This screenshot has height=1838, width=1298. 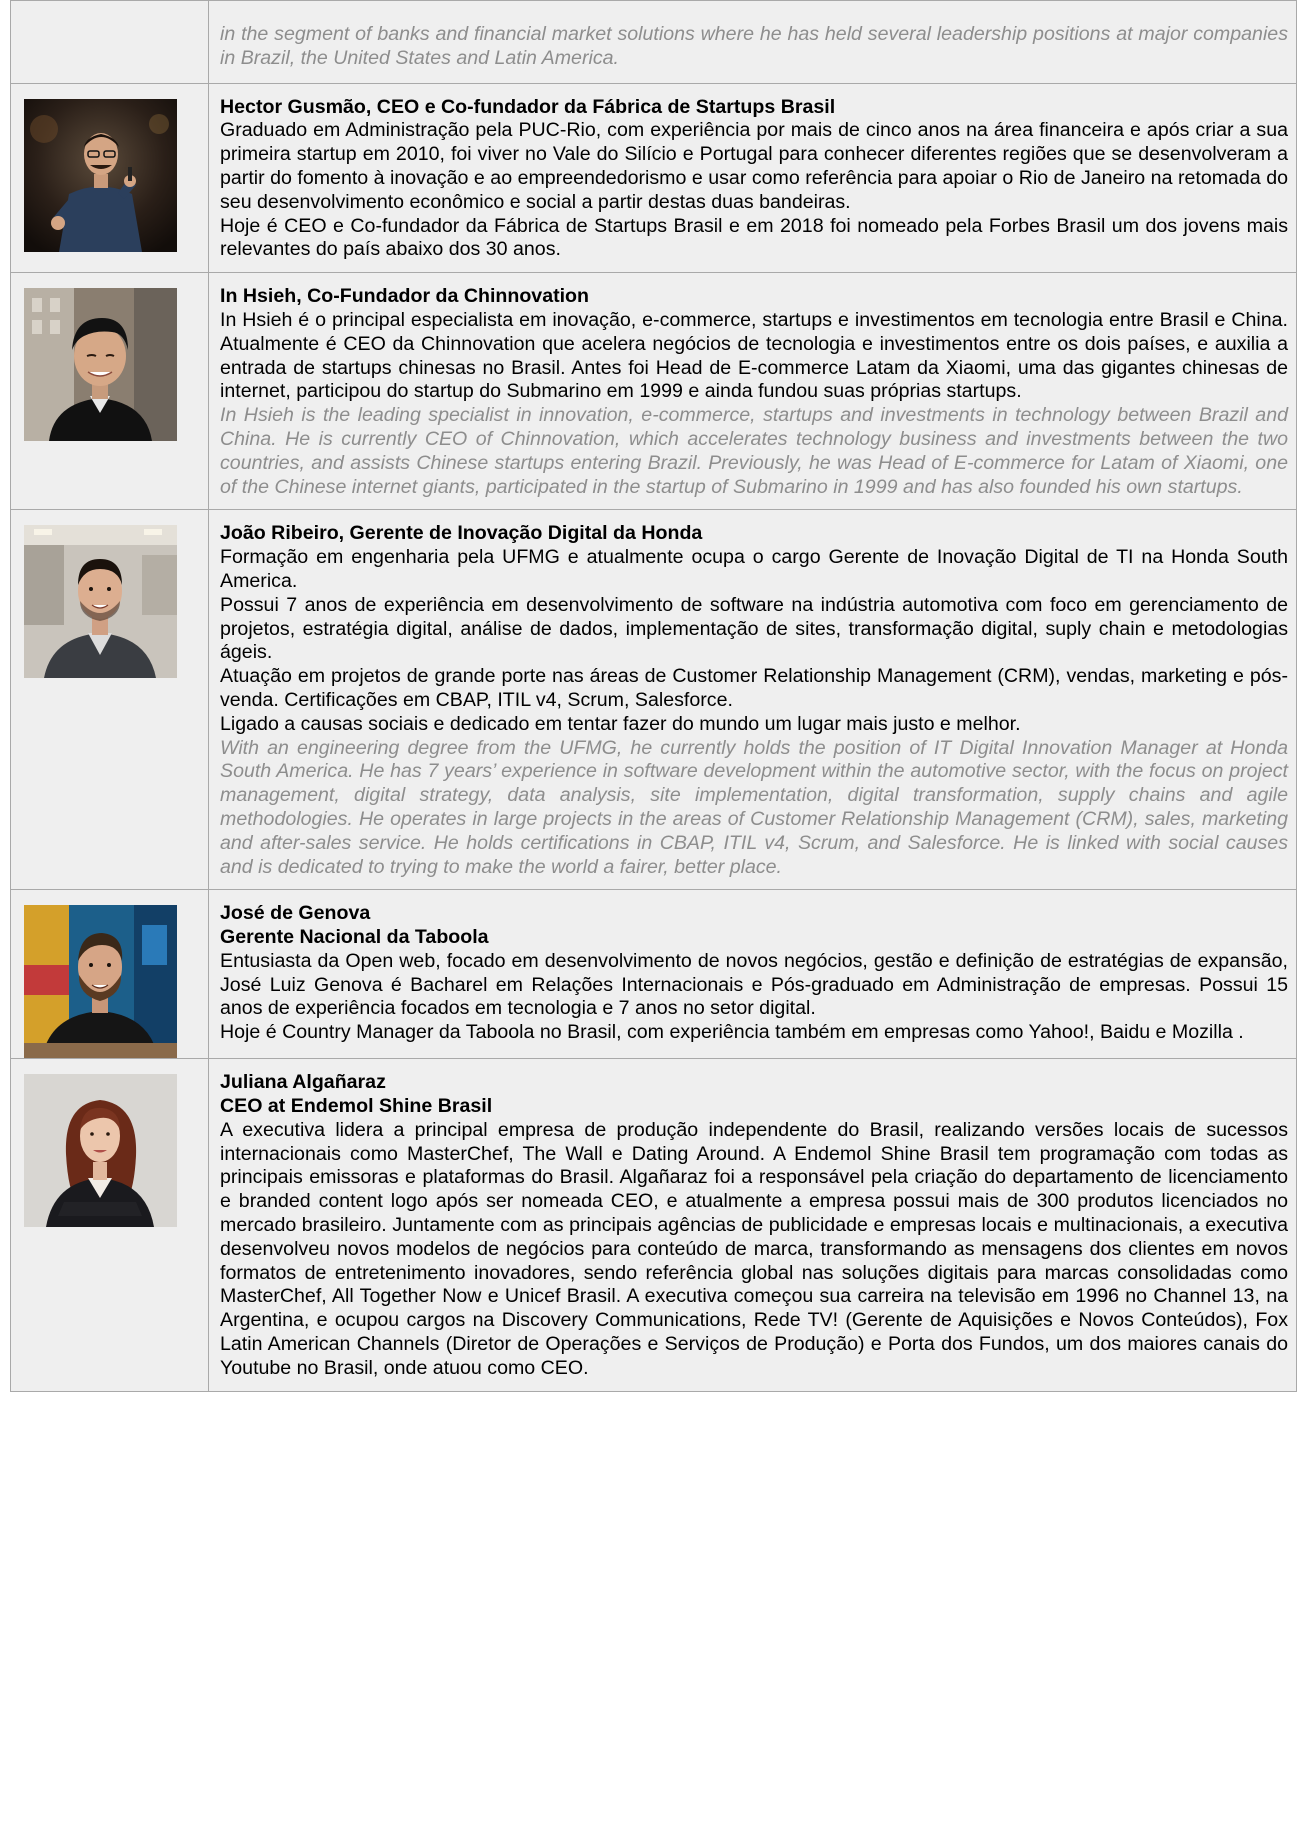 I want to click on person-portrait-jose-de-genova, so click(x=100, y=982).